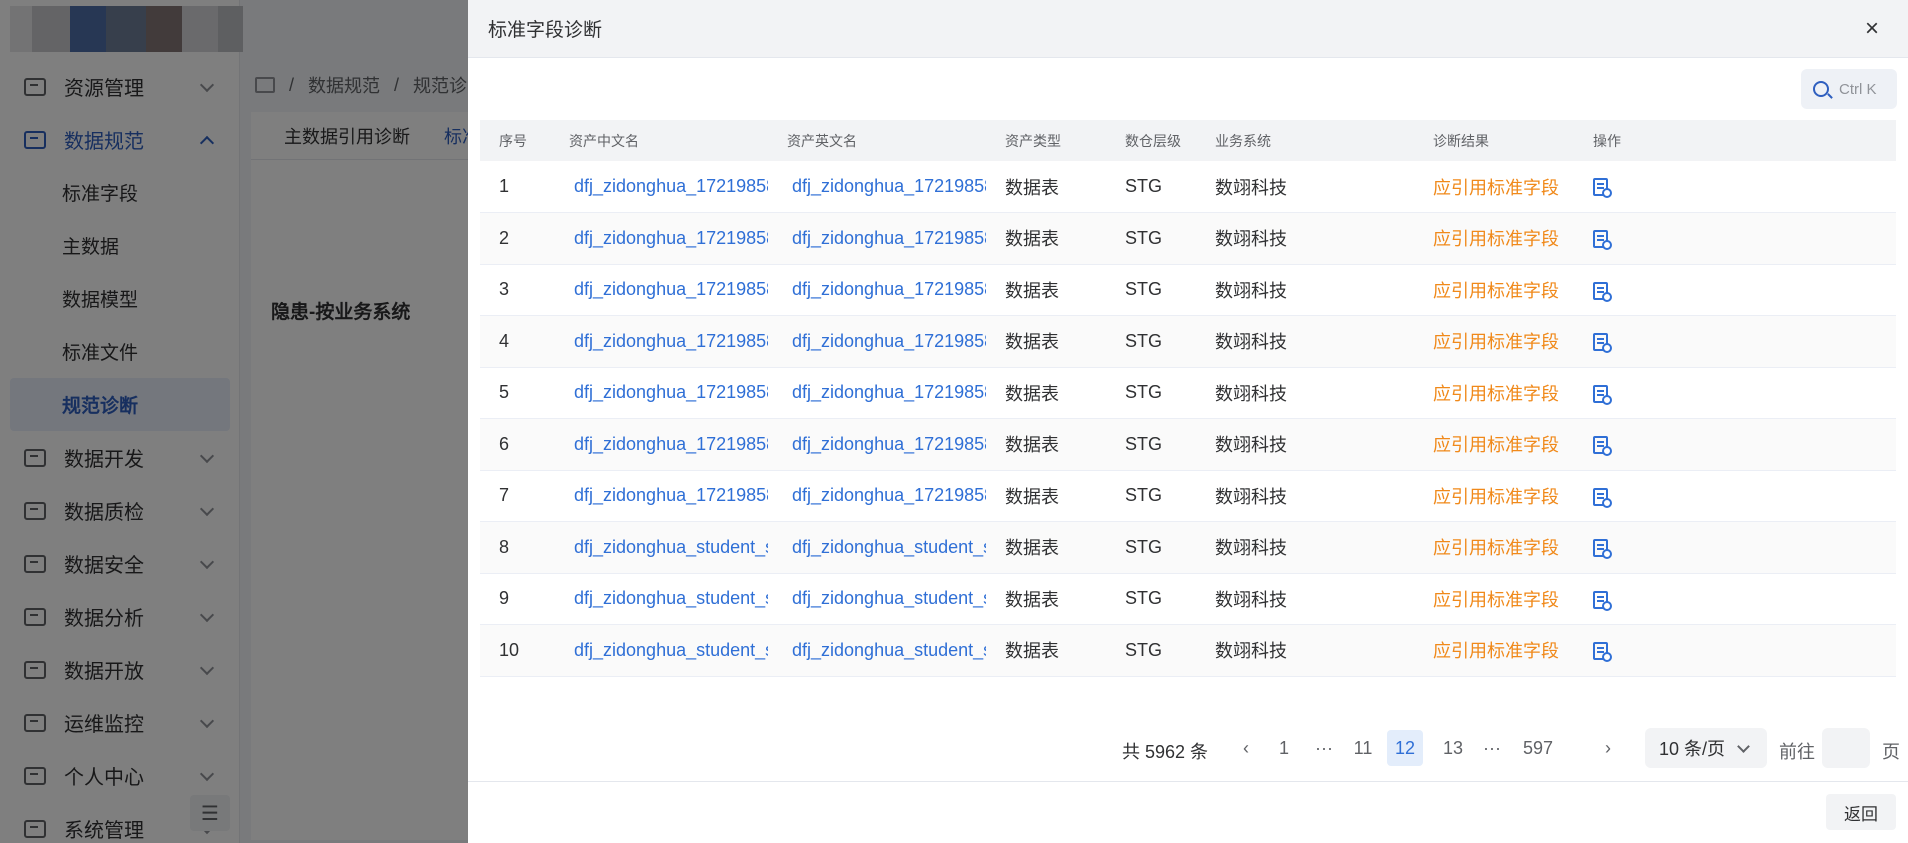 The height and width of the screenshot is (843, 1908). I want to click on row-index: 5, so click(504, 392).